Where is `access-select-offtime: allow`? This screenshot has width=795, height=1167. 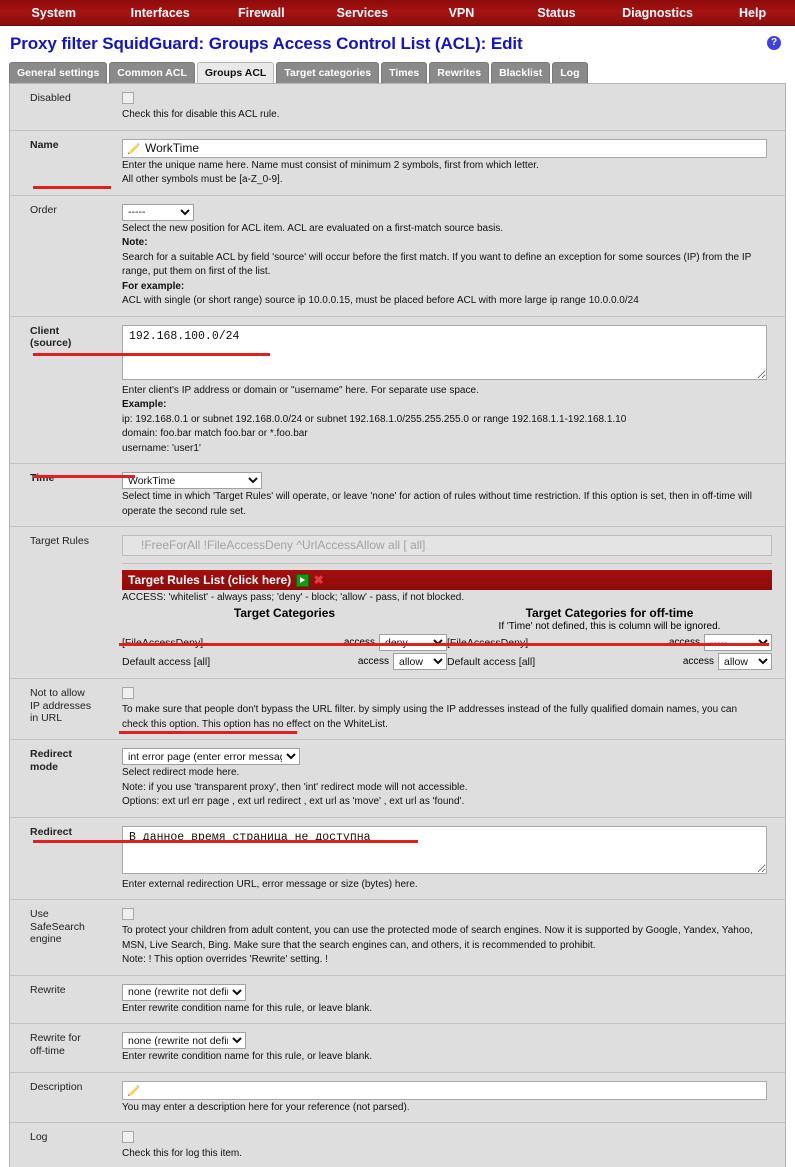
access-select-offtime: allow is located at coordinates (745, 661).